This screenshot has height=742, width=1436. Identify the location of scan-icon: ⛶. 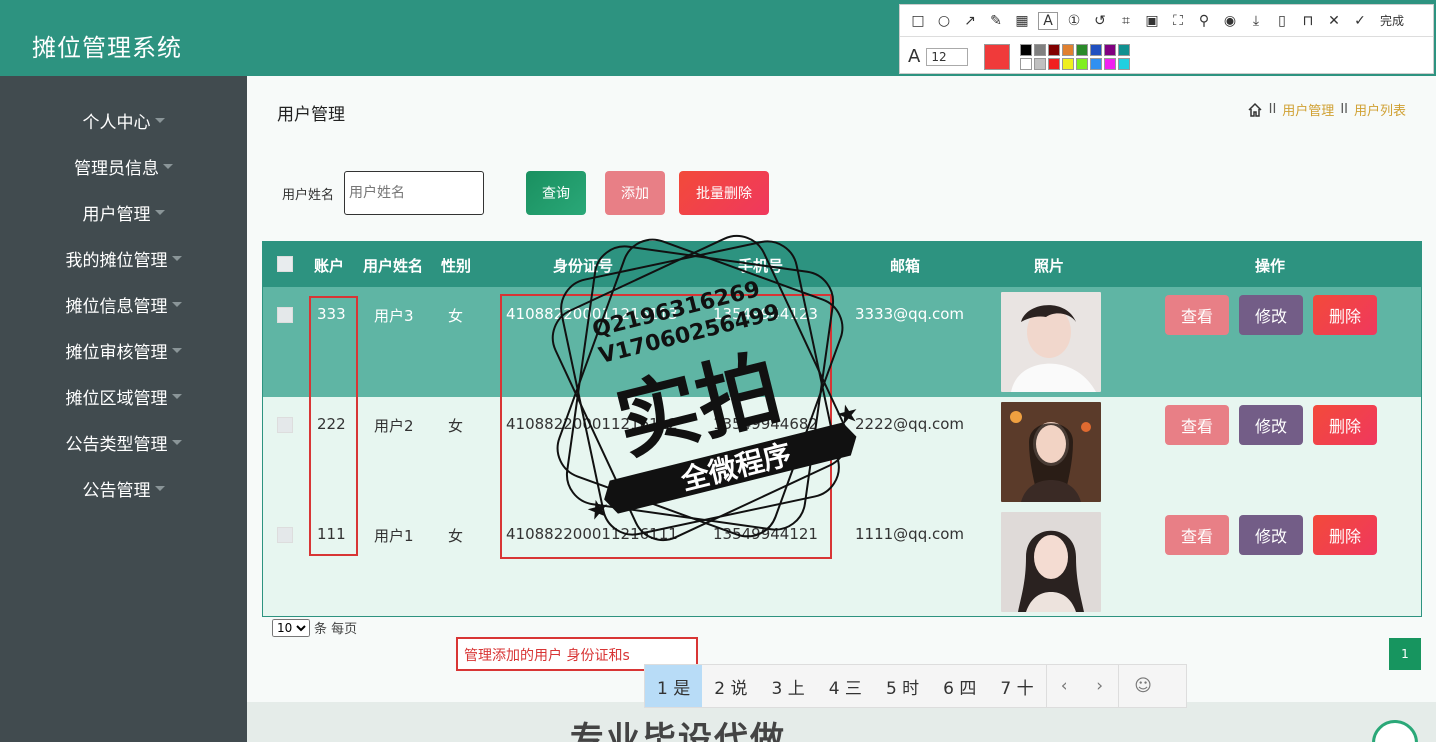
(1178, 21).